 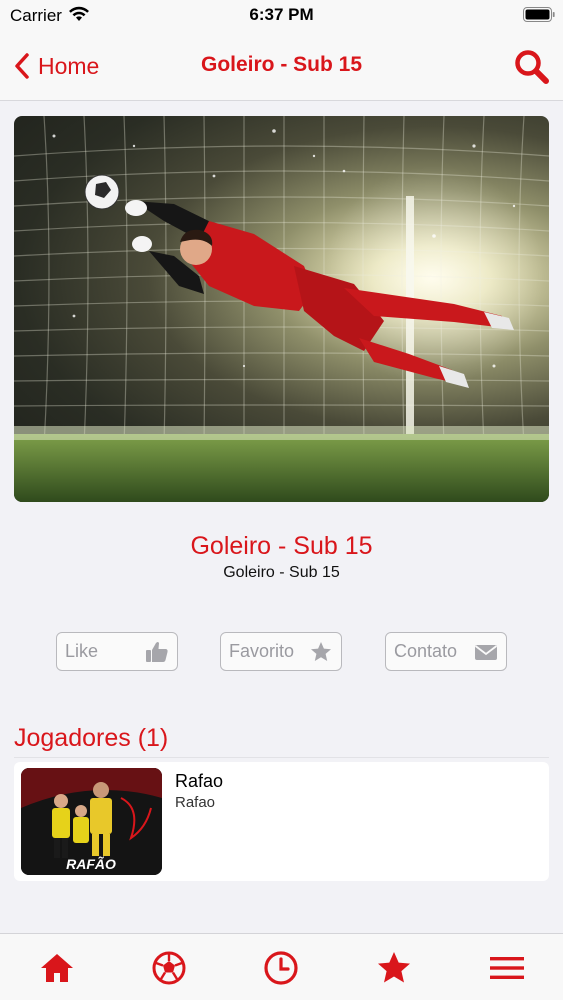 I want to click on section-divider, so click(x=281, y=757).